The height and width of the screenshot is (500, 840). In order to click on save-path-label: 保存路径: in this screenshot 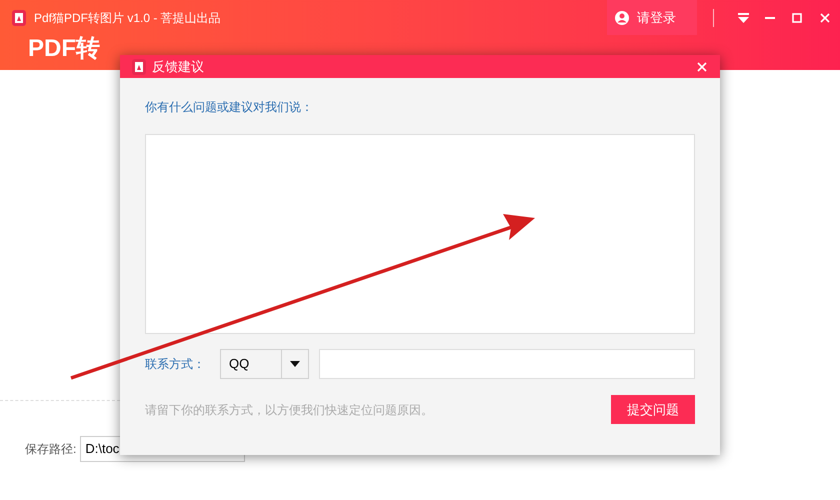, I will do `click(50, 449)`.